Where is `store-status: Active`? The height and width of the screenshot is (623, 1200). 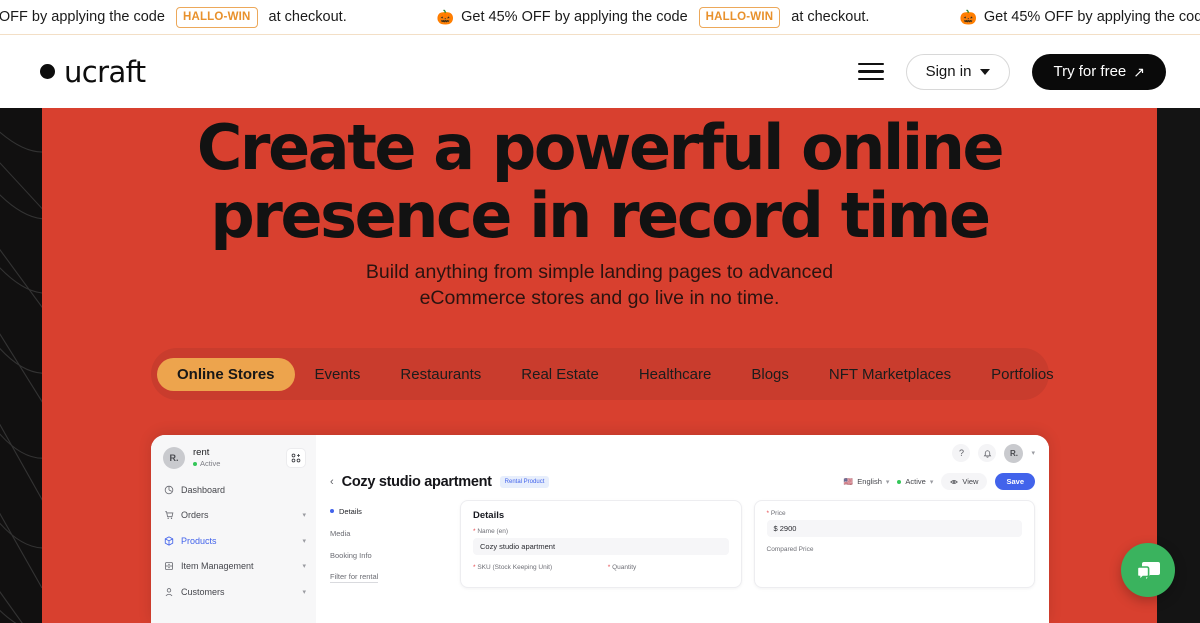 store-status: Active is located at coordinates (206, 463).